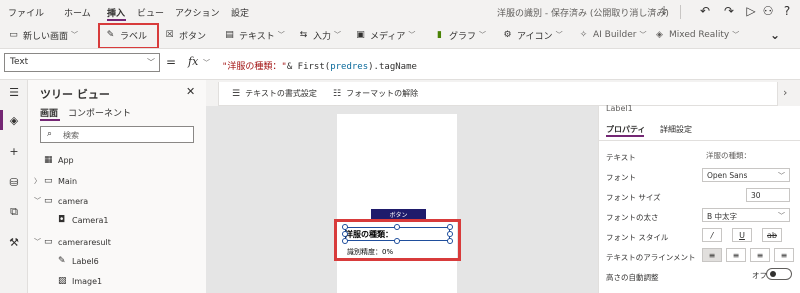 Image resolution: width=800 pixels, height=293 pixels. What do you see at coordinates (80, 281) in the screenshot?
I see `tree-node-image1: ▨ Image1` at bounding box center [80, 281].